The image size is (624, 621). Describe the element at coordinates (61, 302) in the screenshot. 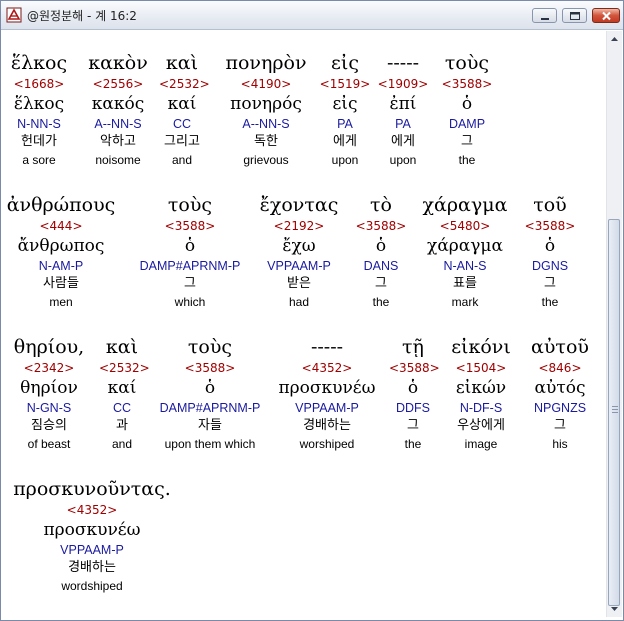

I see `english-gloss: men` at that location.